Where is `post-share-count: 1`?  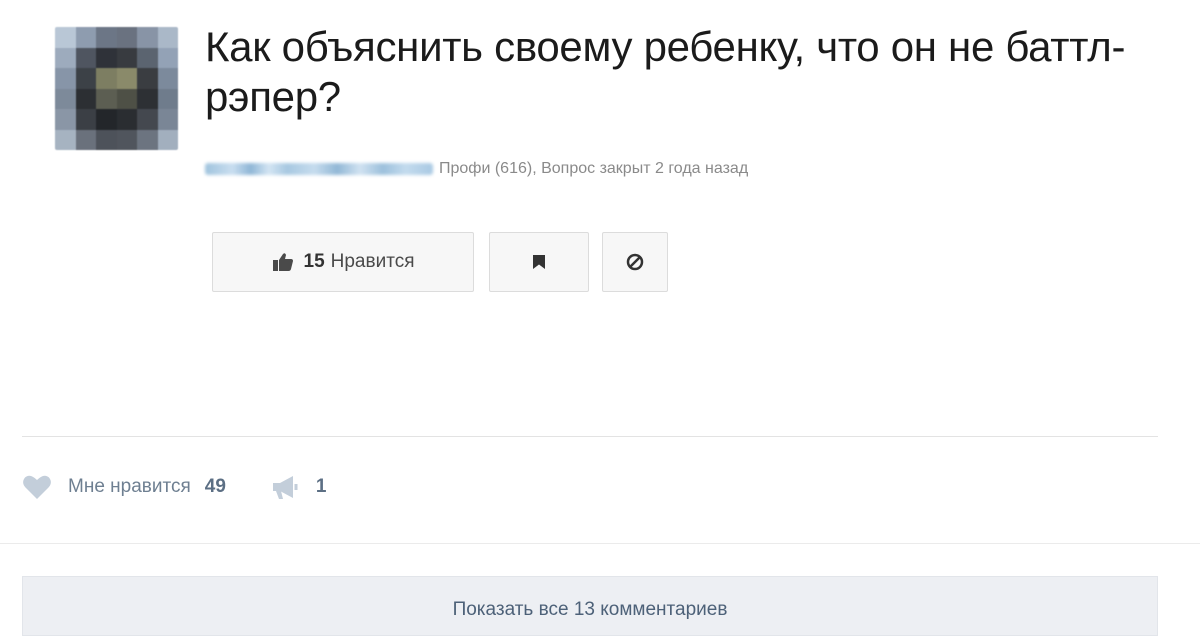
post-share-count: 1 is located at coordinates (321, 486).